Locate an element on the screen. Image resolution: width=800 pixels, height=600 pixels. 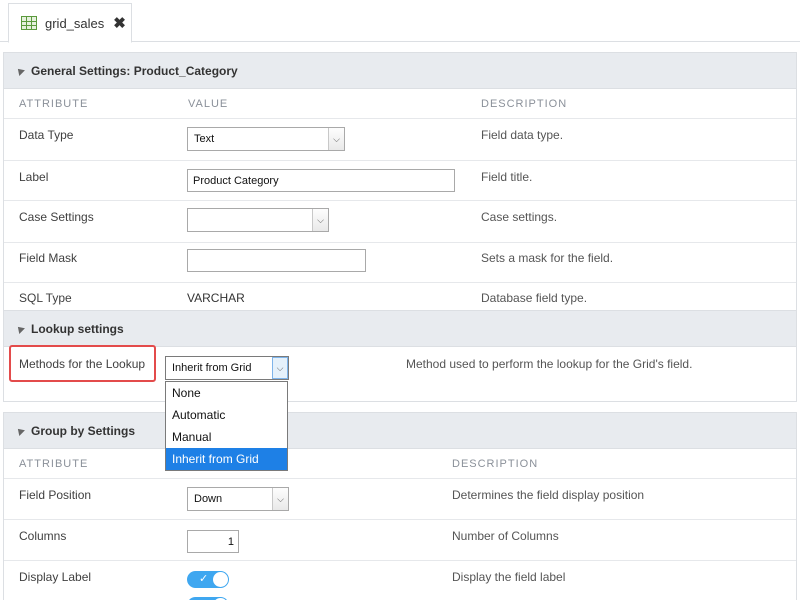
row-columns: Columns 1 Number of Columns is located at coordinates (400, 540).